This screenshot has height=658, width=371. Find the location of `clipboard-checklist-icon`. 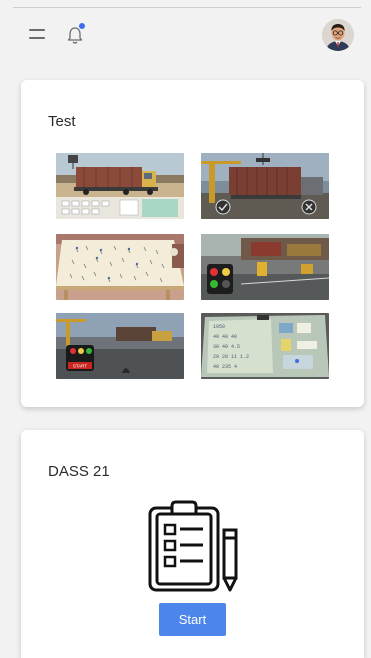

clipboard-checklist-icon is located at coordinates (193, 546).